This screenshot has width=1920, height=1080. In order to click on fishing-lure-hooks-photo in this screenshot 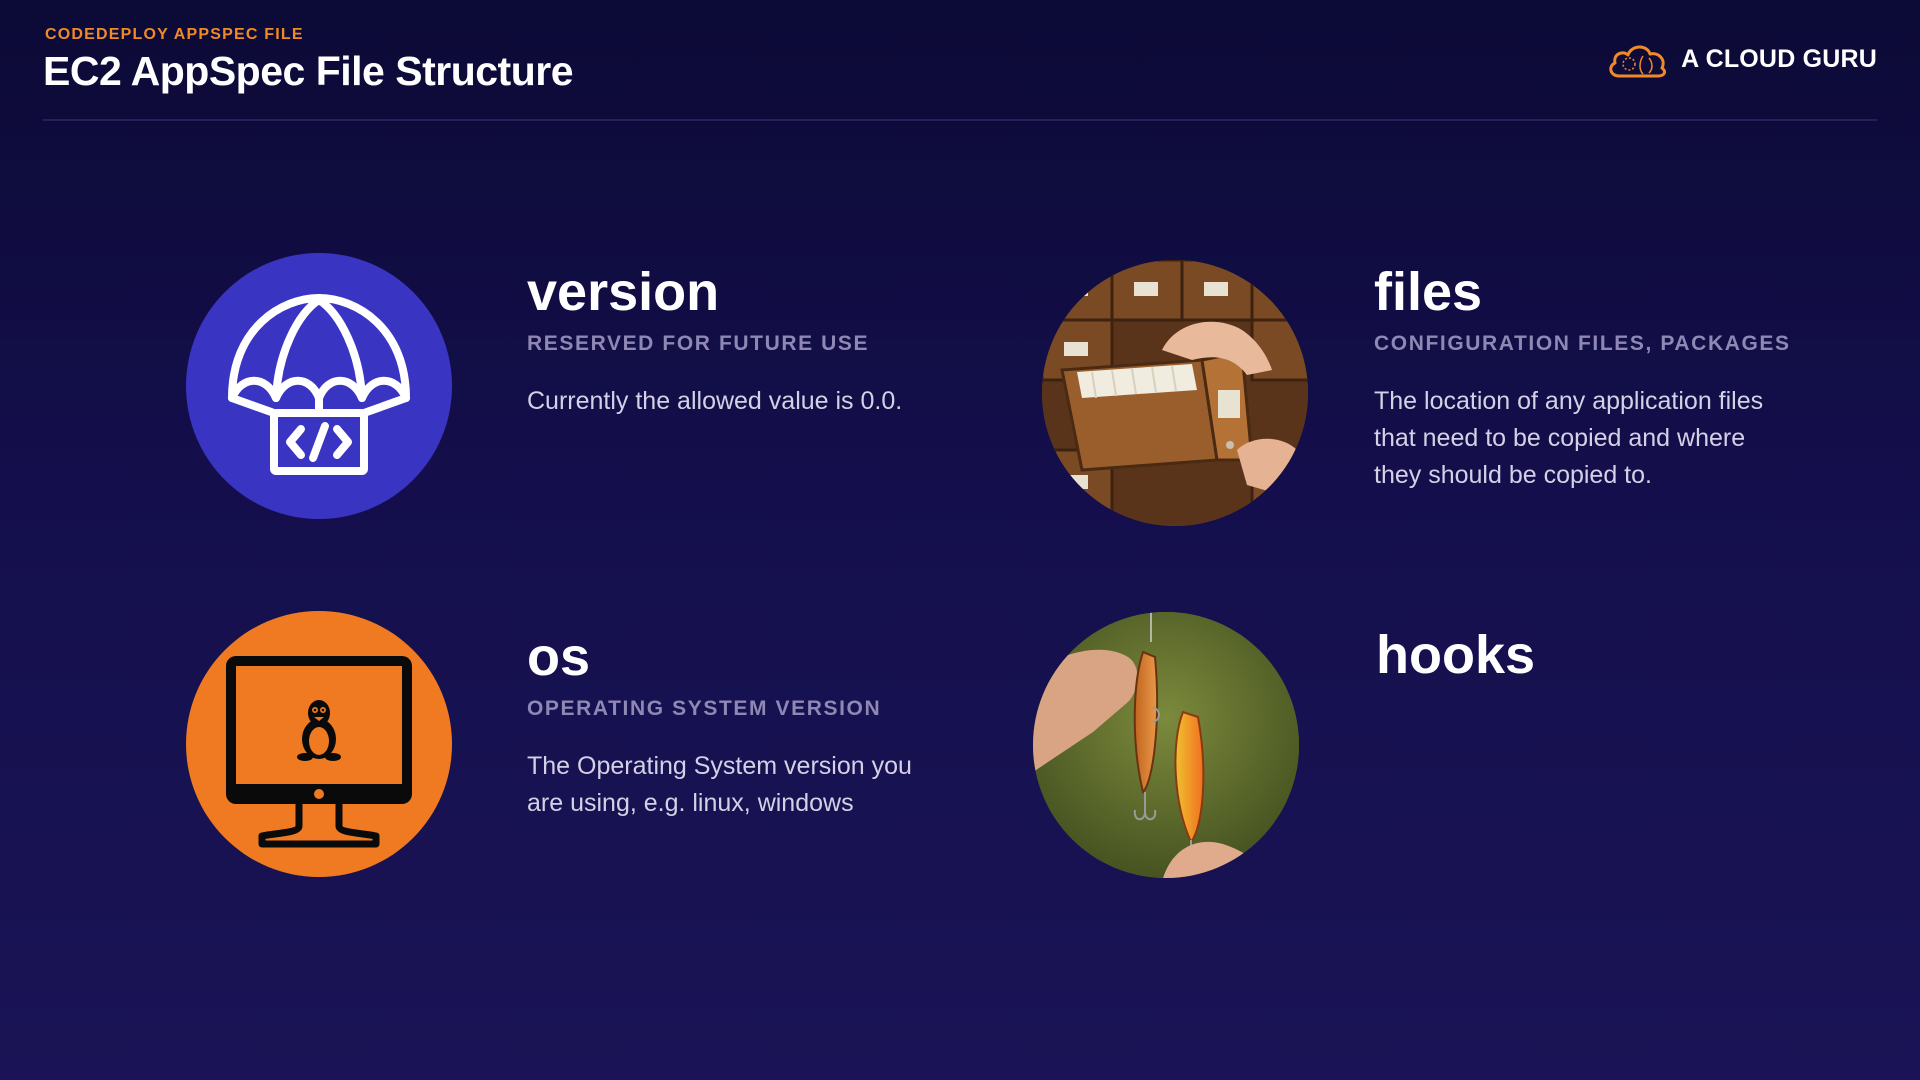, I will do `click(1166, 745)`.